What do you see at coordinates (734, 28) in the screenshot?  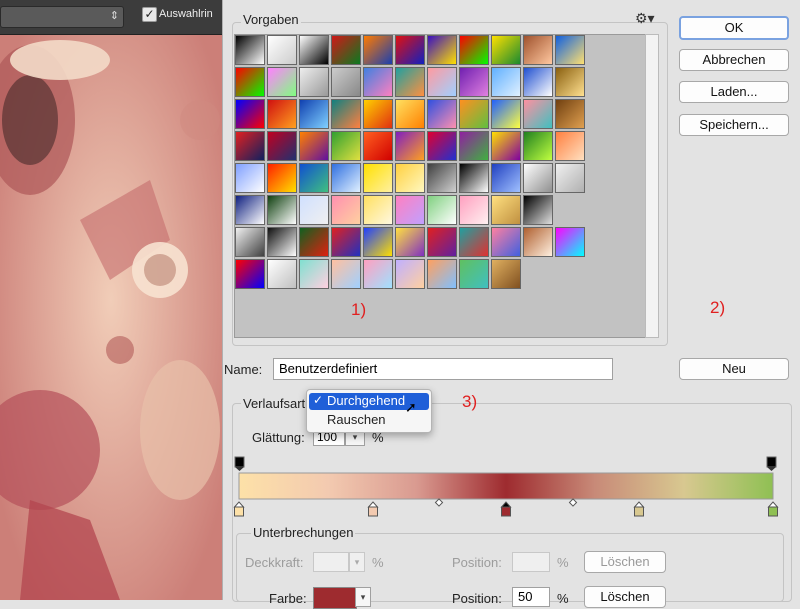 I see `ok-button: OK` at bounding box center [734, 28].